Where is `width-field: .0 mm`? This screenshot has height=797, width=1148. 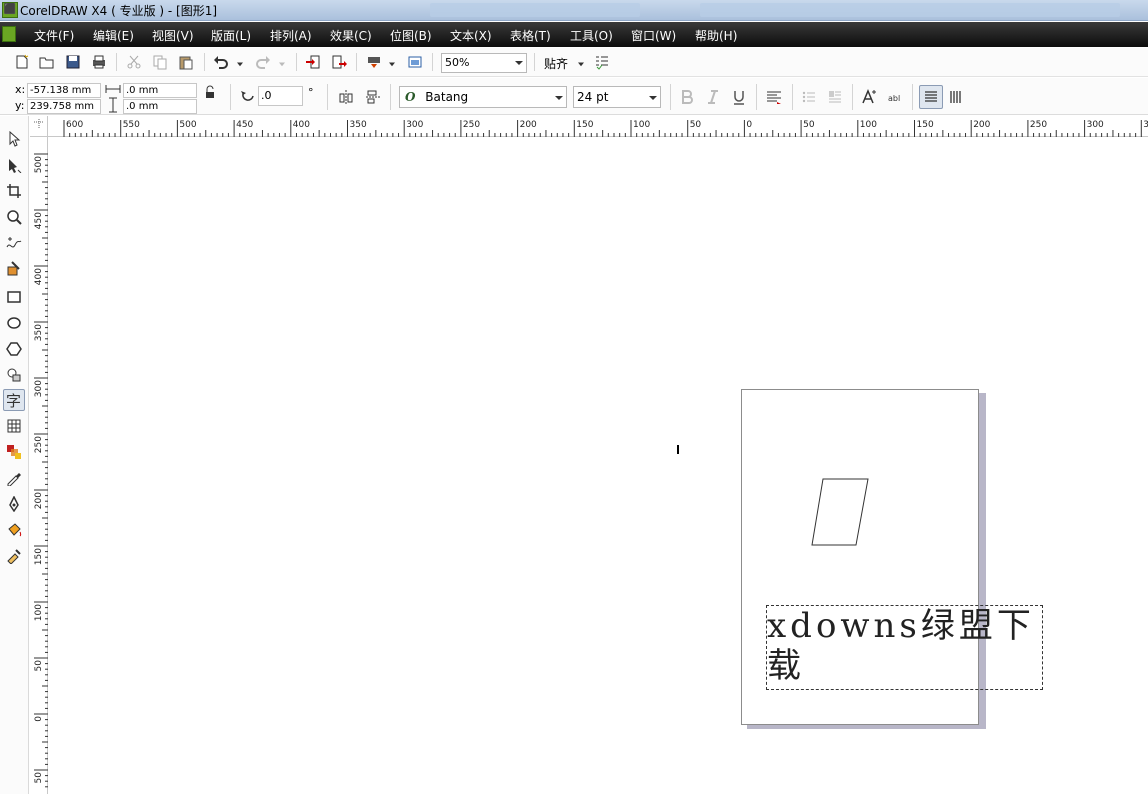
width-field: .0 mm is located at coordinates (160, 90).